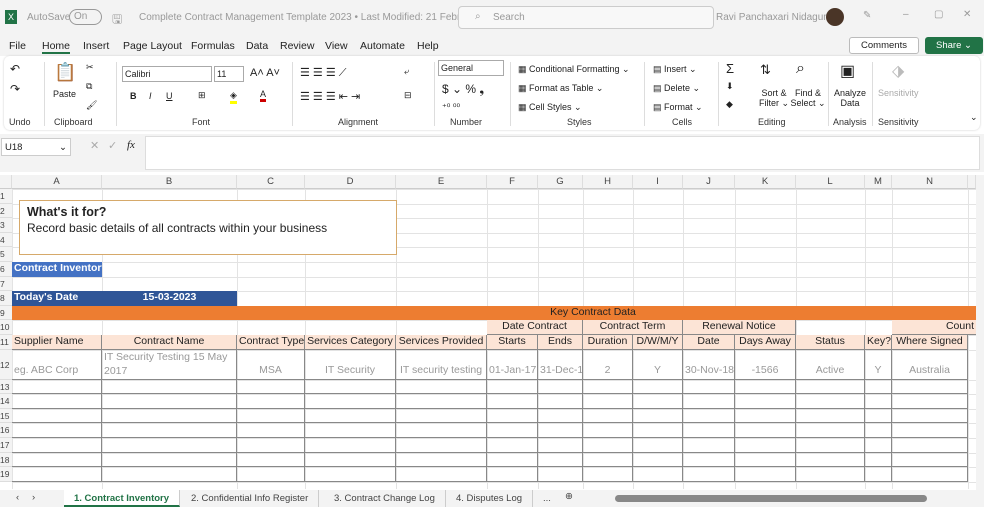  I want to click on horizontal-scrollbar, so click(771, 498).